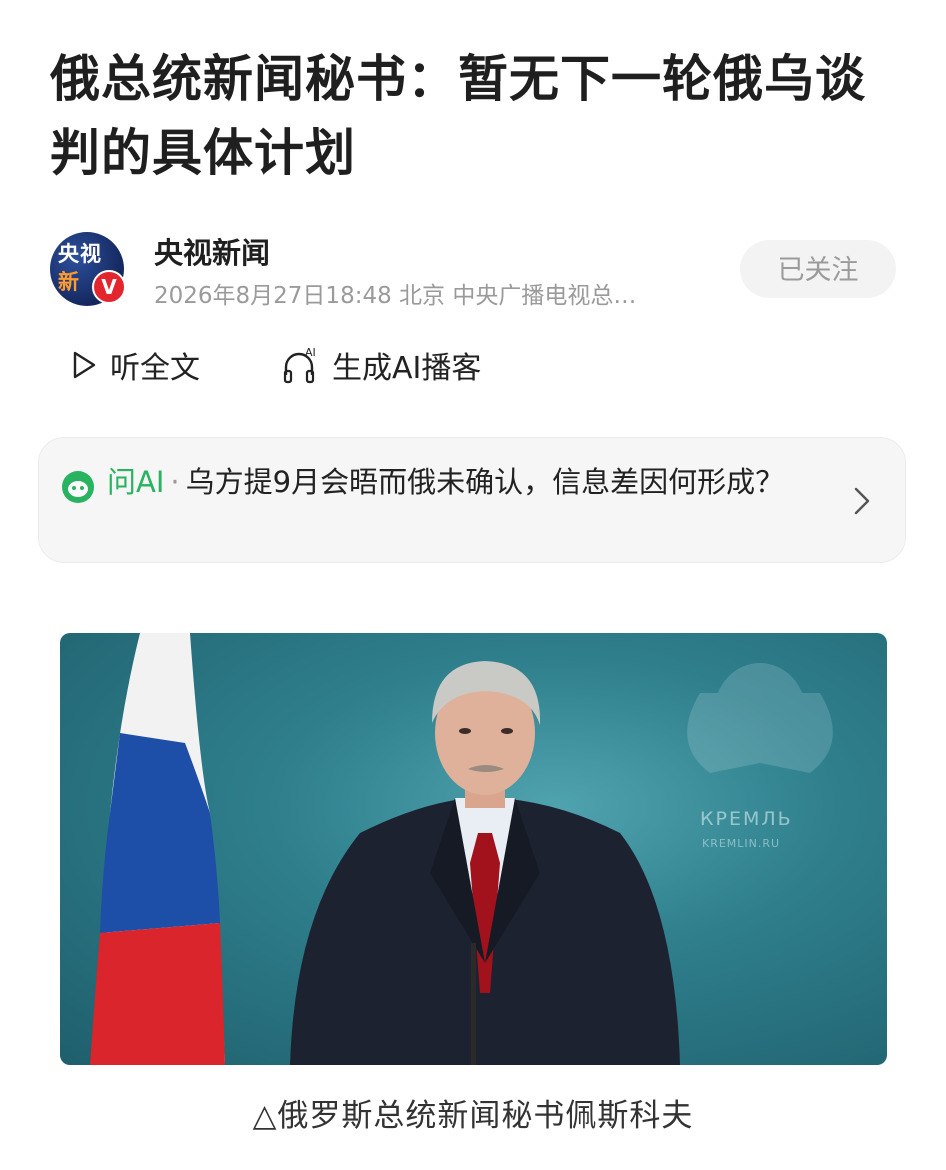  What do you see at coordinates (746, 819) in the screenshot?
I see `kremlin-text: КРЕМЛЬ` at bounding box center [746, 819].